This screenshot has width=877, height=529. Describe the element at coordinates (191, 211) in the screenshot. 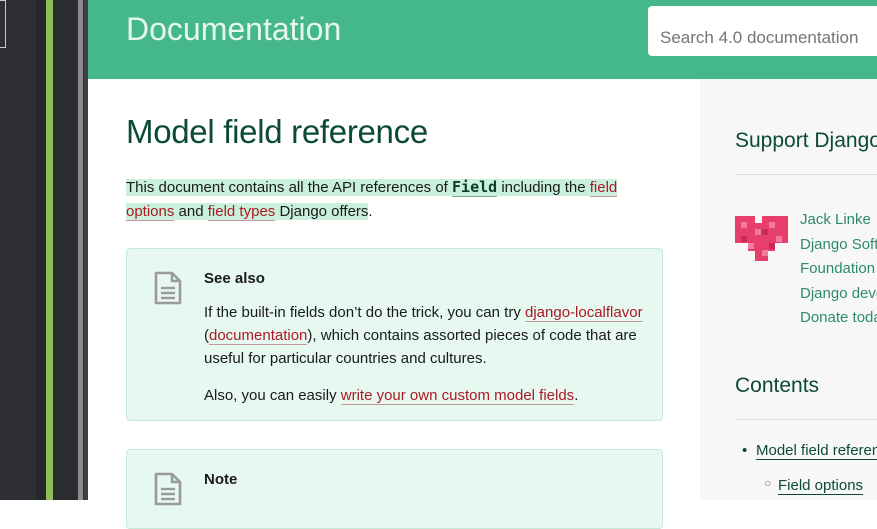

I see `intro-text: and` at that location.